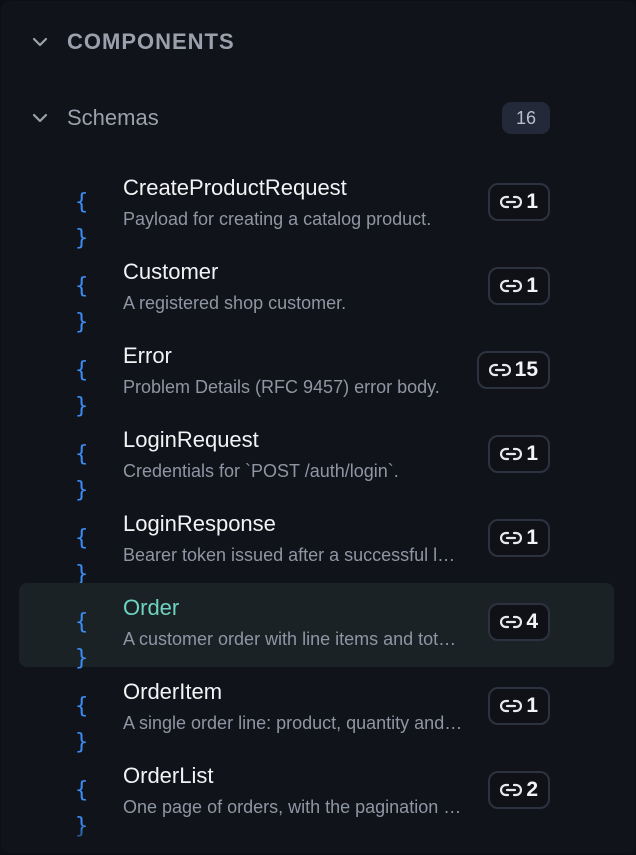 This screenshot has height=855, width=636. I want to click on reference-count: 15, so click(526, 369).